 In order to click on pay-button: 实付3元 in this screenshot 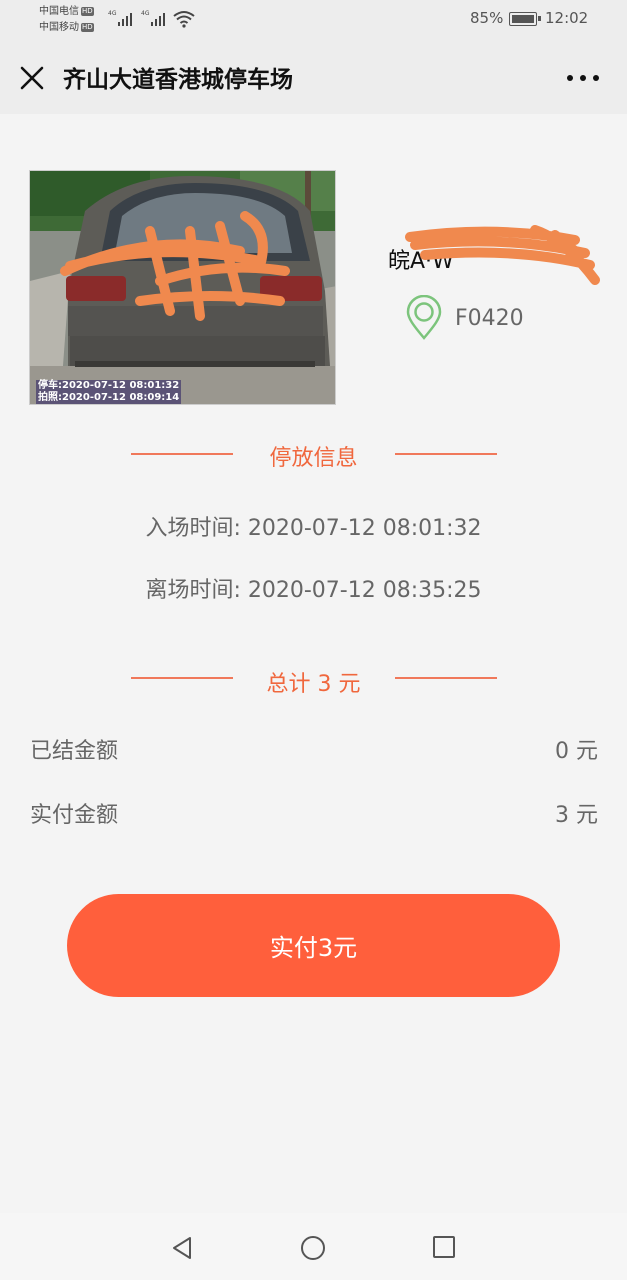, I will do `click(313, 945)`.